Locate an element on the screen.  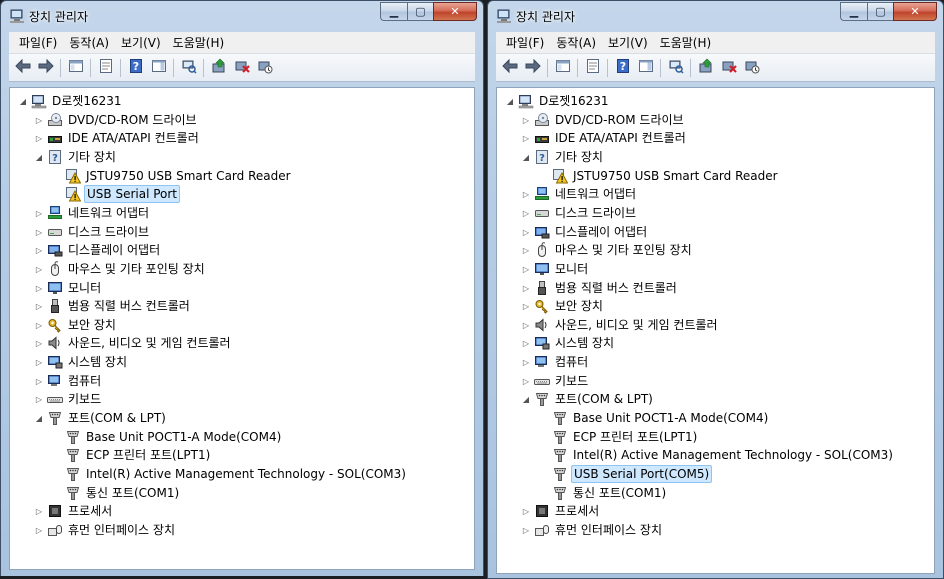
show-hide-console-tree-button is located at coordinates (75, 68).